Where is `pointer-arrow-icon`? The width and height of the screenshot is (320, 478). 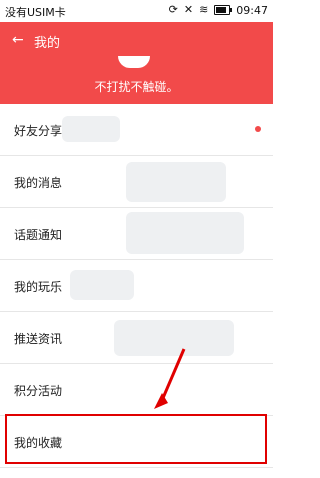
pointer-arrow-icon is located at coordinates (170, 378).